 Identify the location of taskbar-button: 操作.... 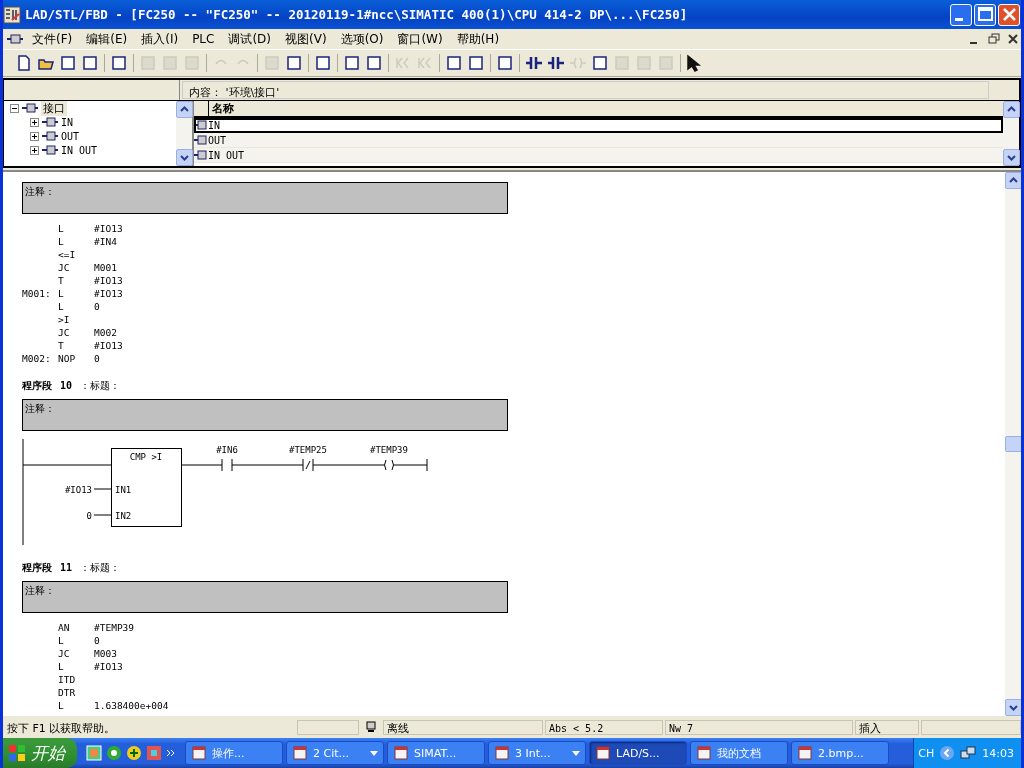
(234, 753).